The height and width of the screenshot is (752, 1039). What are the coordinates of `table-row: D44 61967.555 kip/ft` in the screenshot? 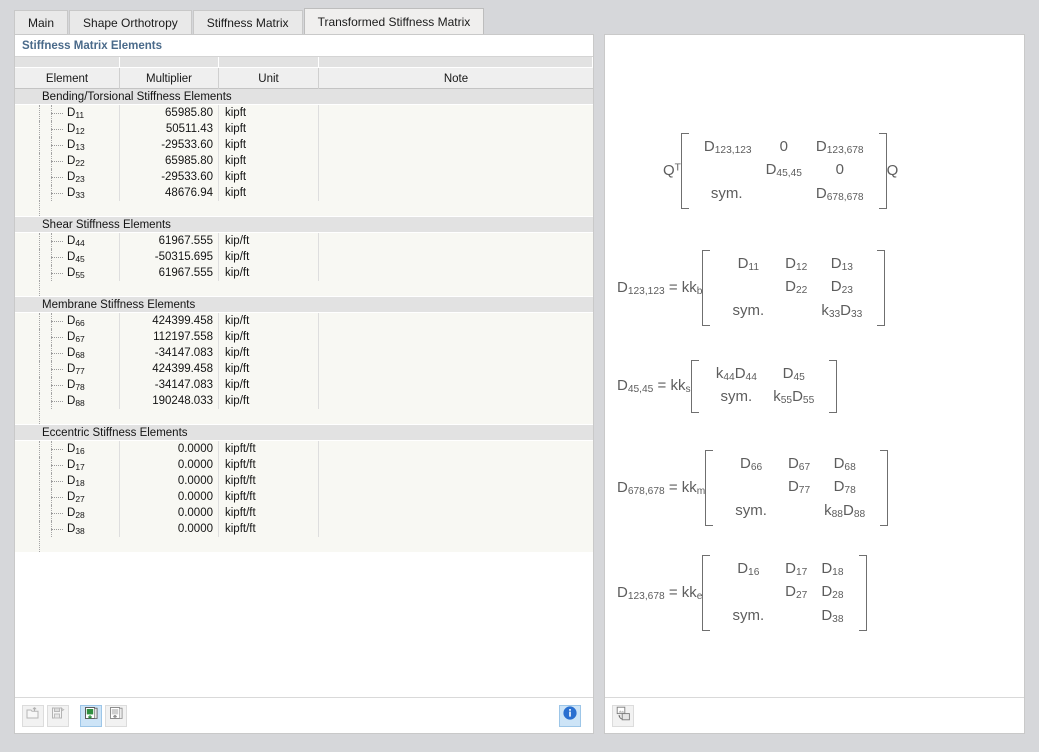 It's located at (304, 241).